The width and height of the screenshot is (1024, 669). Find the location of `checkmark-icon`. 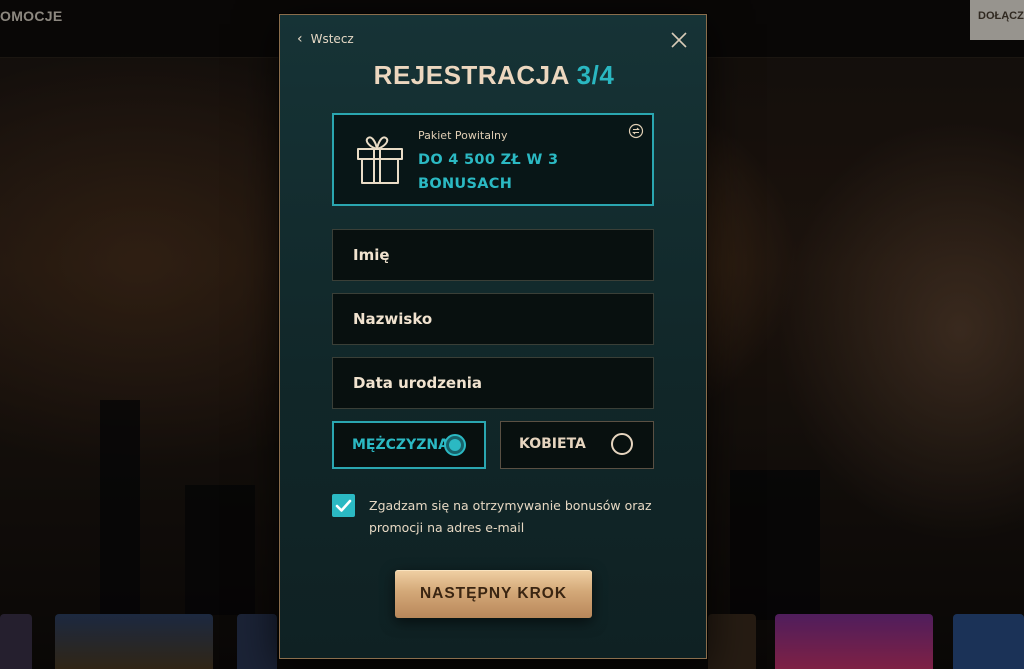

checkmark-icon is located at coordinates (343, 505).